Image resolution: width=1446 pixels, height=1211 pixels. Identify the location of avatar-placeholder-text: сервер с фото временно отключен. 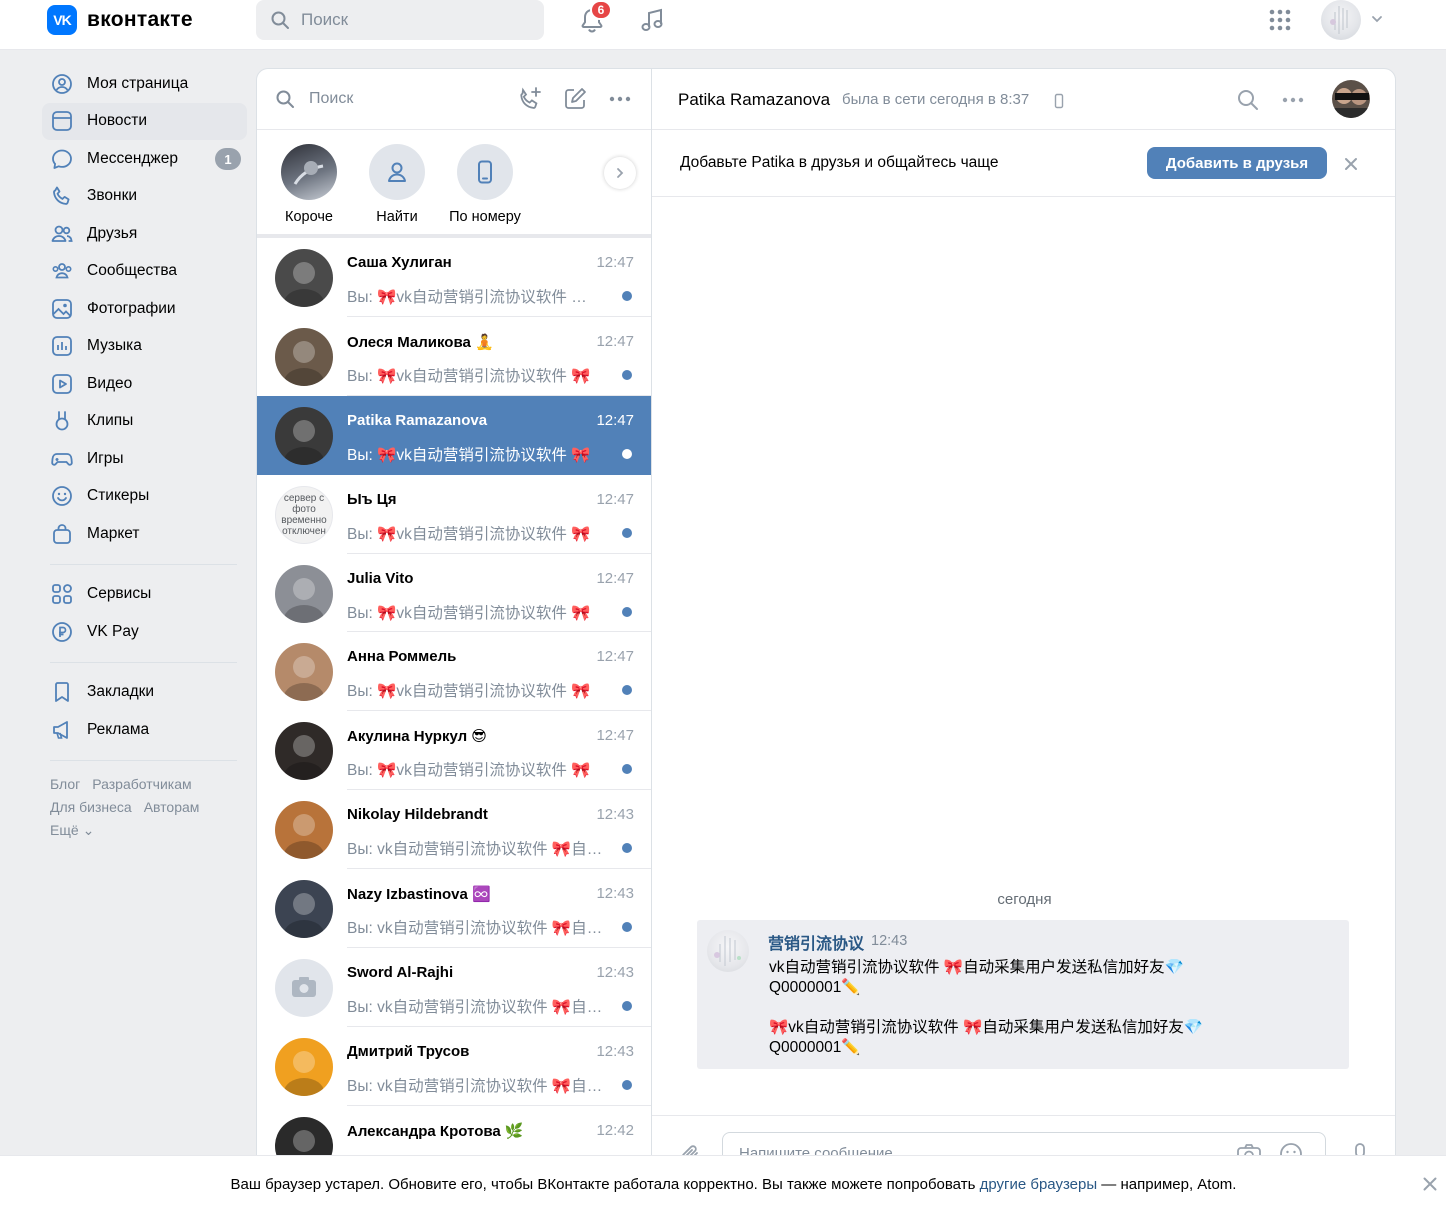
(304, 514).